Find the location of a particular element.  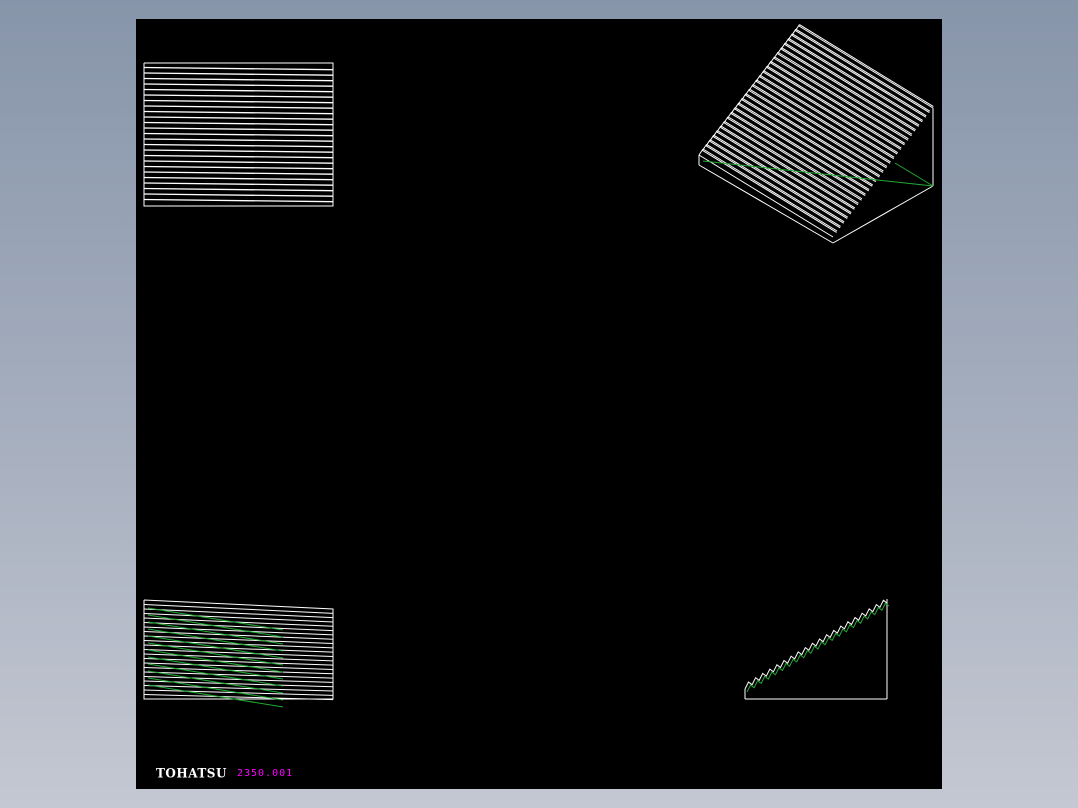

side-serration-hidden is located at coordinates (818, 647).